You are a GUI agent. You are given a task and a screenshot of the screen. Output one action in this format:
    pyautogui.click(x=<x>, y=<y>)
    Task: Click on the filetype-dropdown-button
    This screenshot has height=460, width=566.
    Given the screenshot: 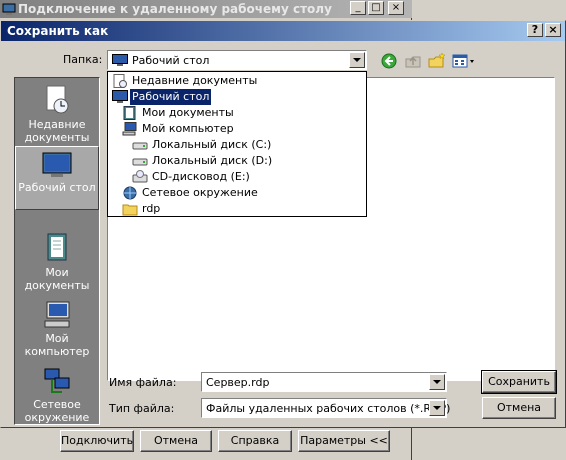 What is the action you would take?
    pyautogui.click(x=437, y=408)
    